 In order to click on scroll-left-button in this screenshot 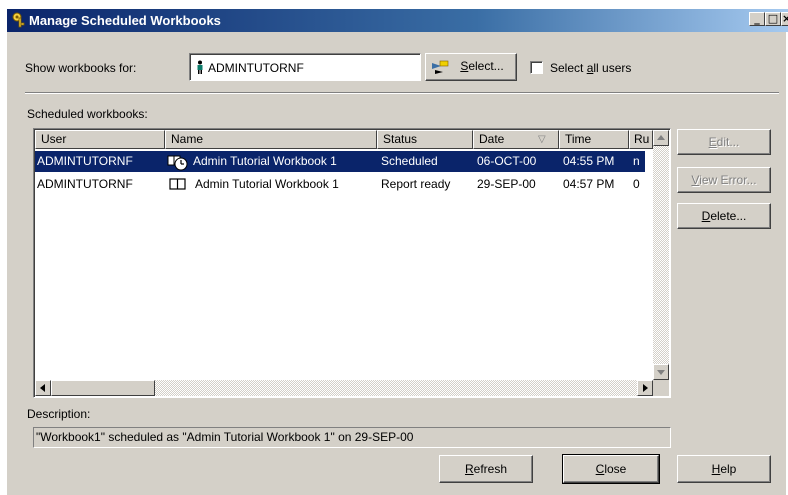, I will do `click(43, 388)`.